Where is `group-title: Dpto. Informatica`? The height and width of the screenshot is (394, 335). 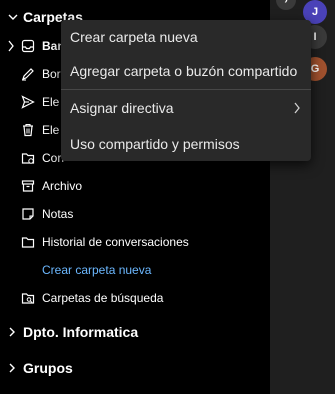
group-title: Dpto. Informatica is located at coordinates (81, 332).